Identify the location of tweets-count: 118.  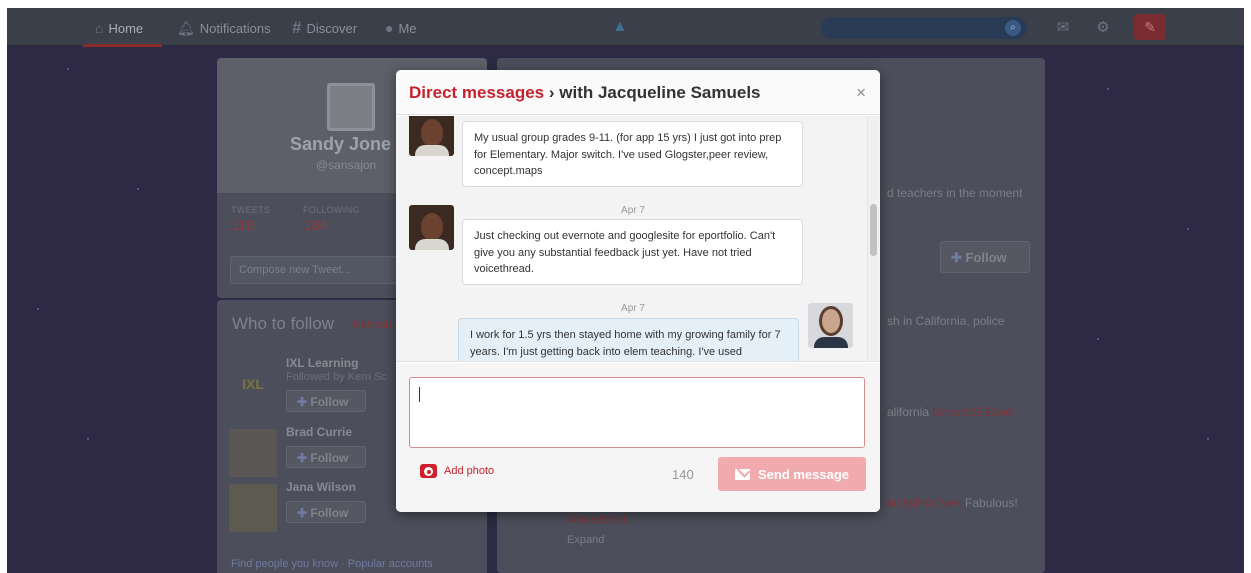
(243, 225).